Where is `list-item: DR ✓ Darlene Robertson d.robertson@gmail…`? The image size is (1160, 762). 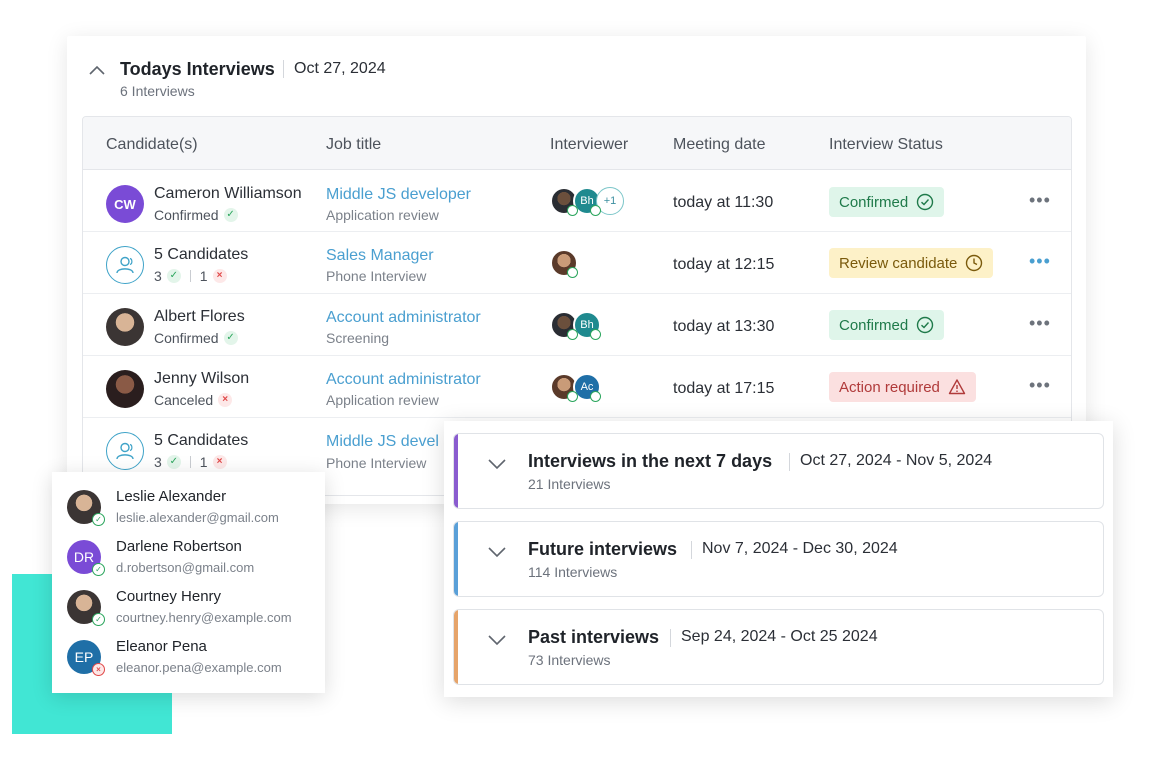 list-item: DR ✓ Darlene Robertson d.robertson@gmail… is located at coordinates (188, 559).